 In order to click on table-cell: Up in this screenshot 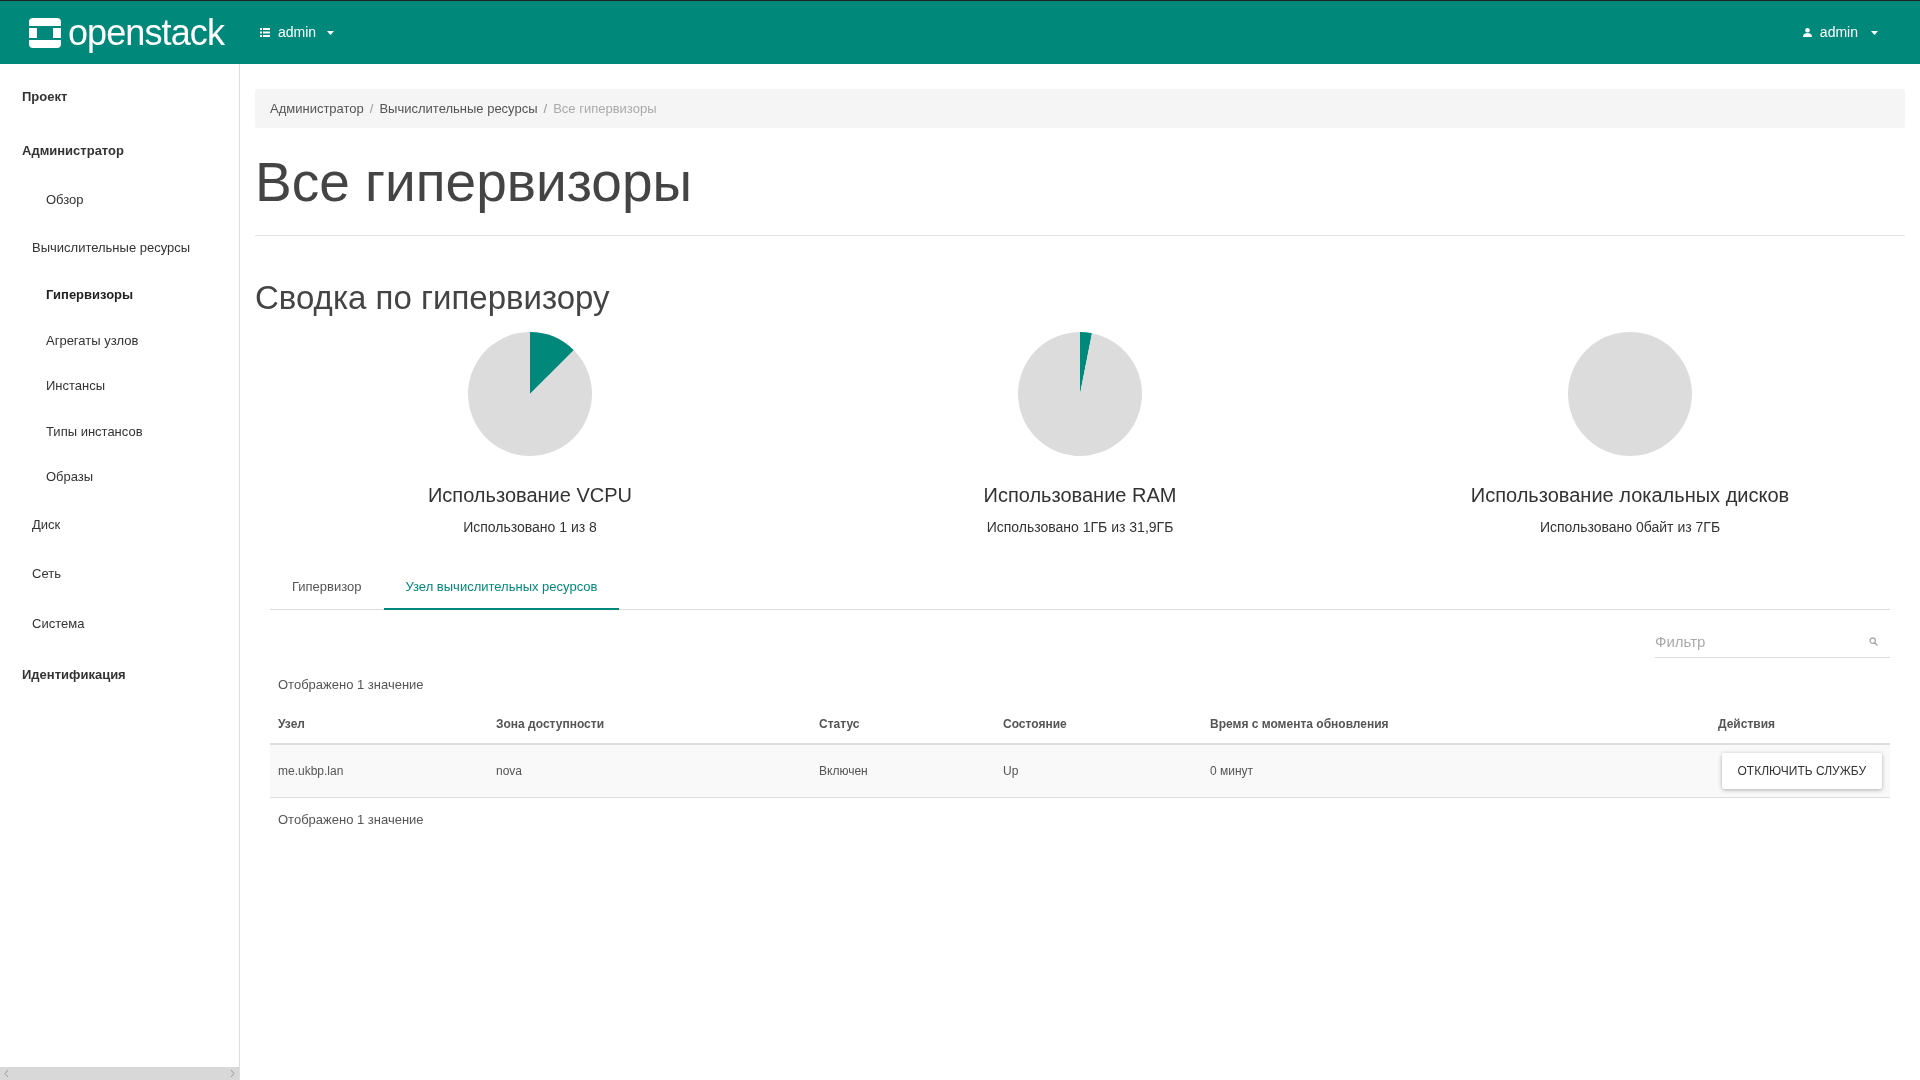, I will do `click(1011, 771)`.